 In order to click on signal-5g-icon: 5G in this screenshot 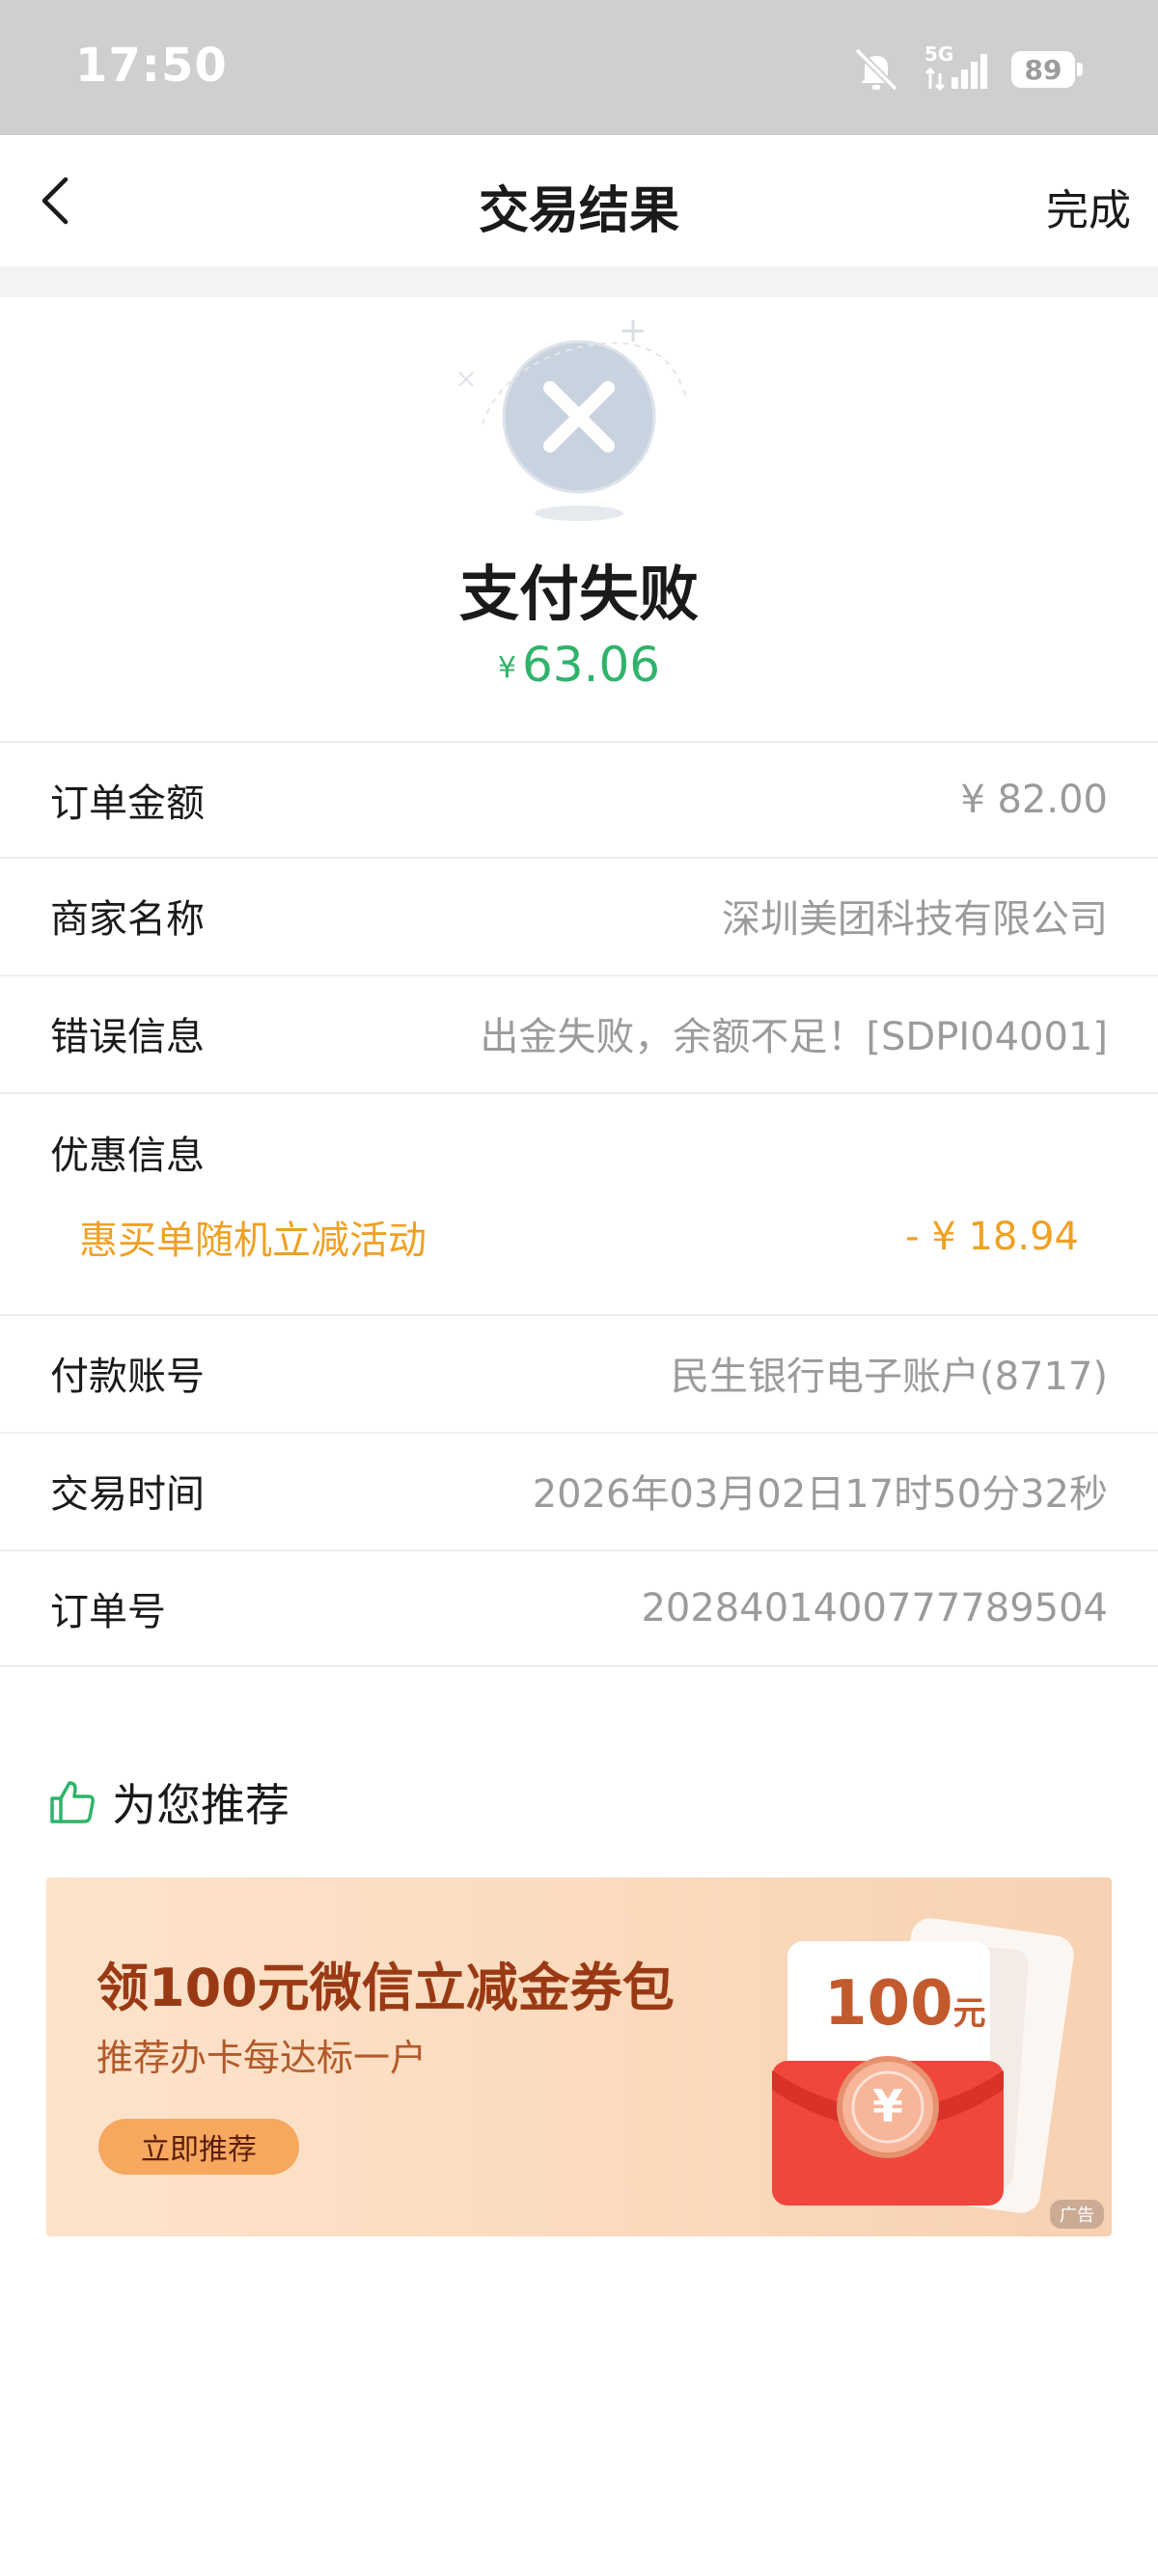, I will do `click(956, 67)`.